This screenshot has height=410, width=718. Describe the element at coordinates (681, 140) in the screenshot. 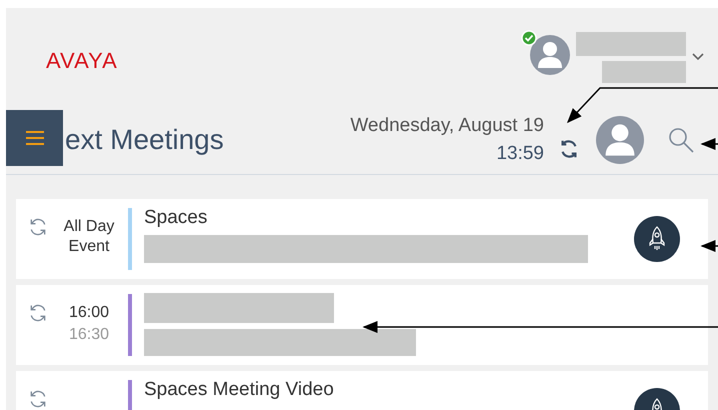

I see `search-button` at that location.